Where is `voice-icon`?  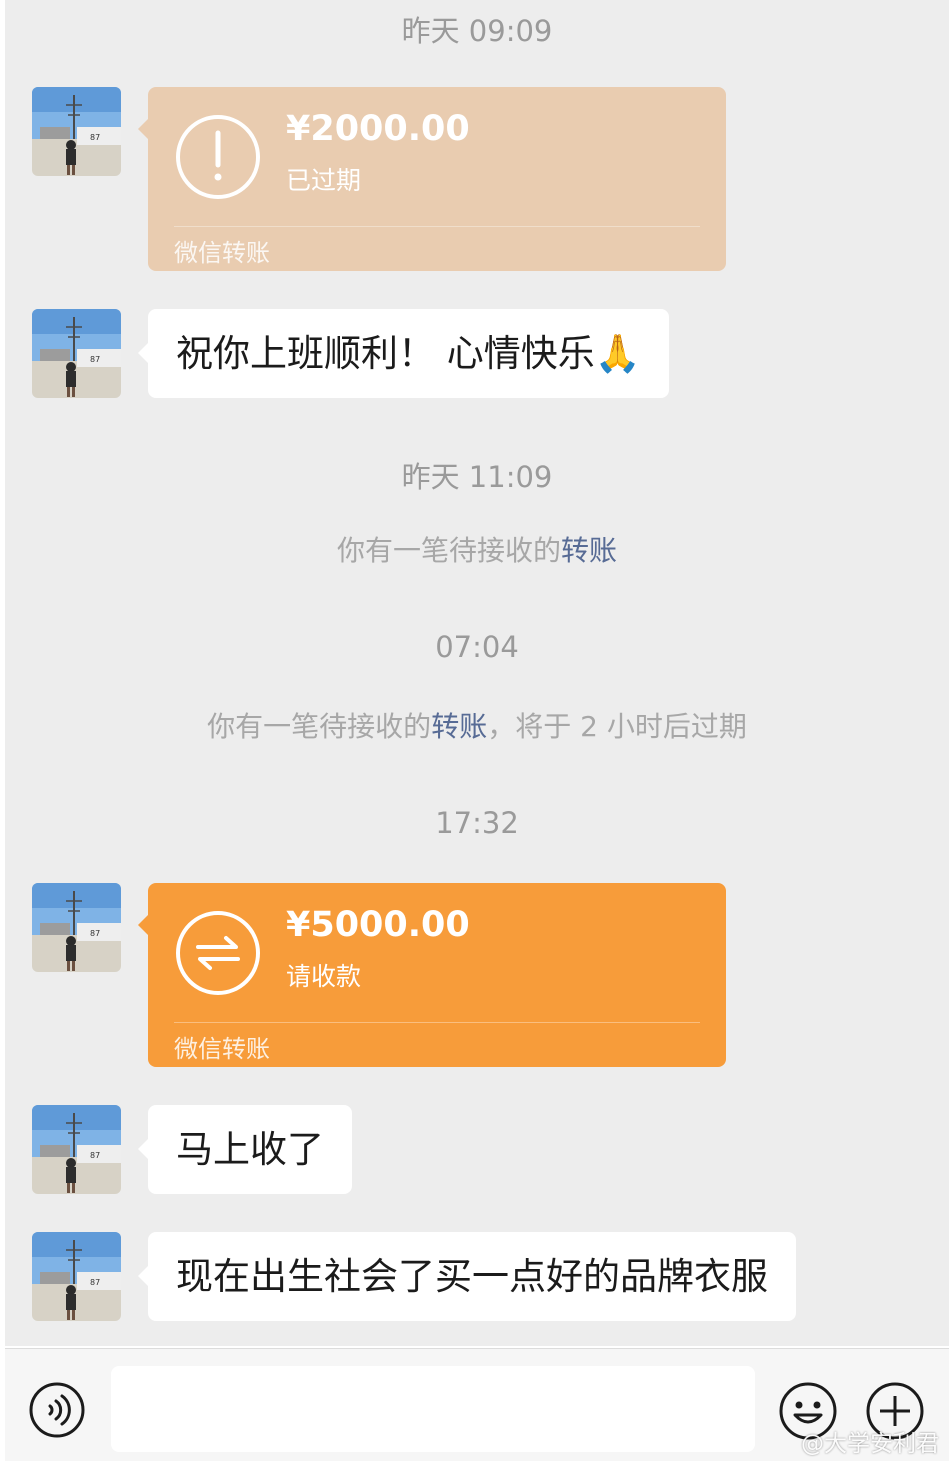 voice-icon is located at coordinates (57, 1410).